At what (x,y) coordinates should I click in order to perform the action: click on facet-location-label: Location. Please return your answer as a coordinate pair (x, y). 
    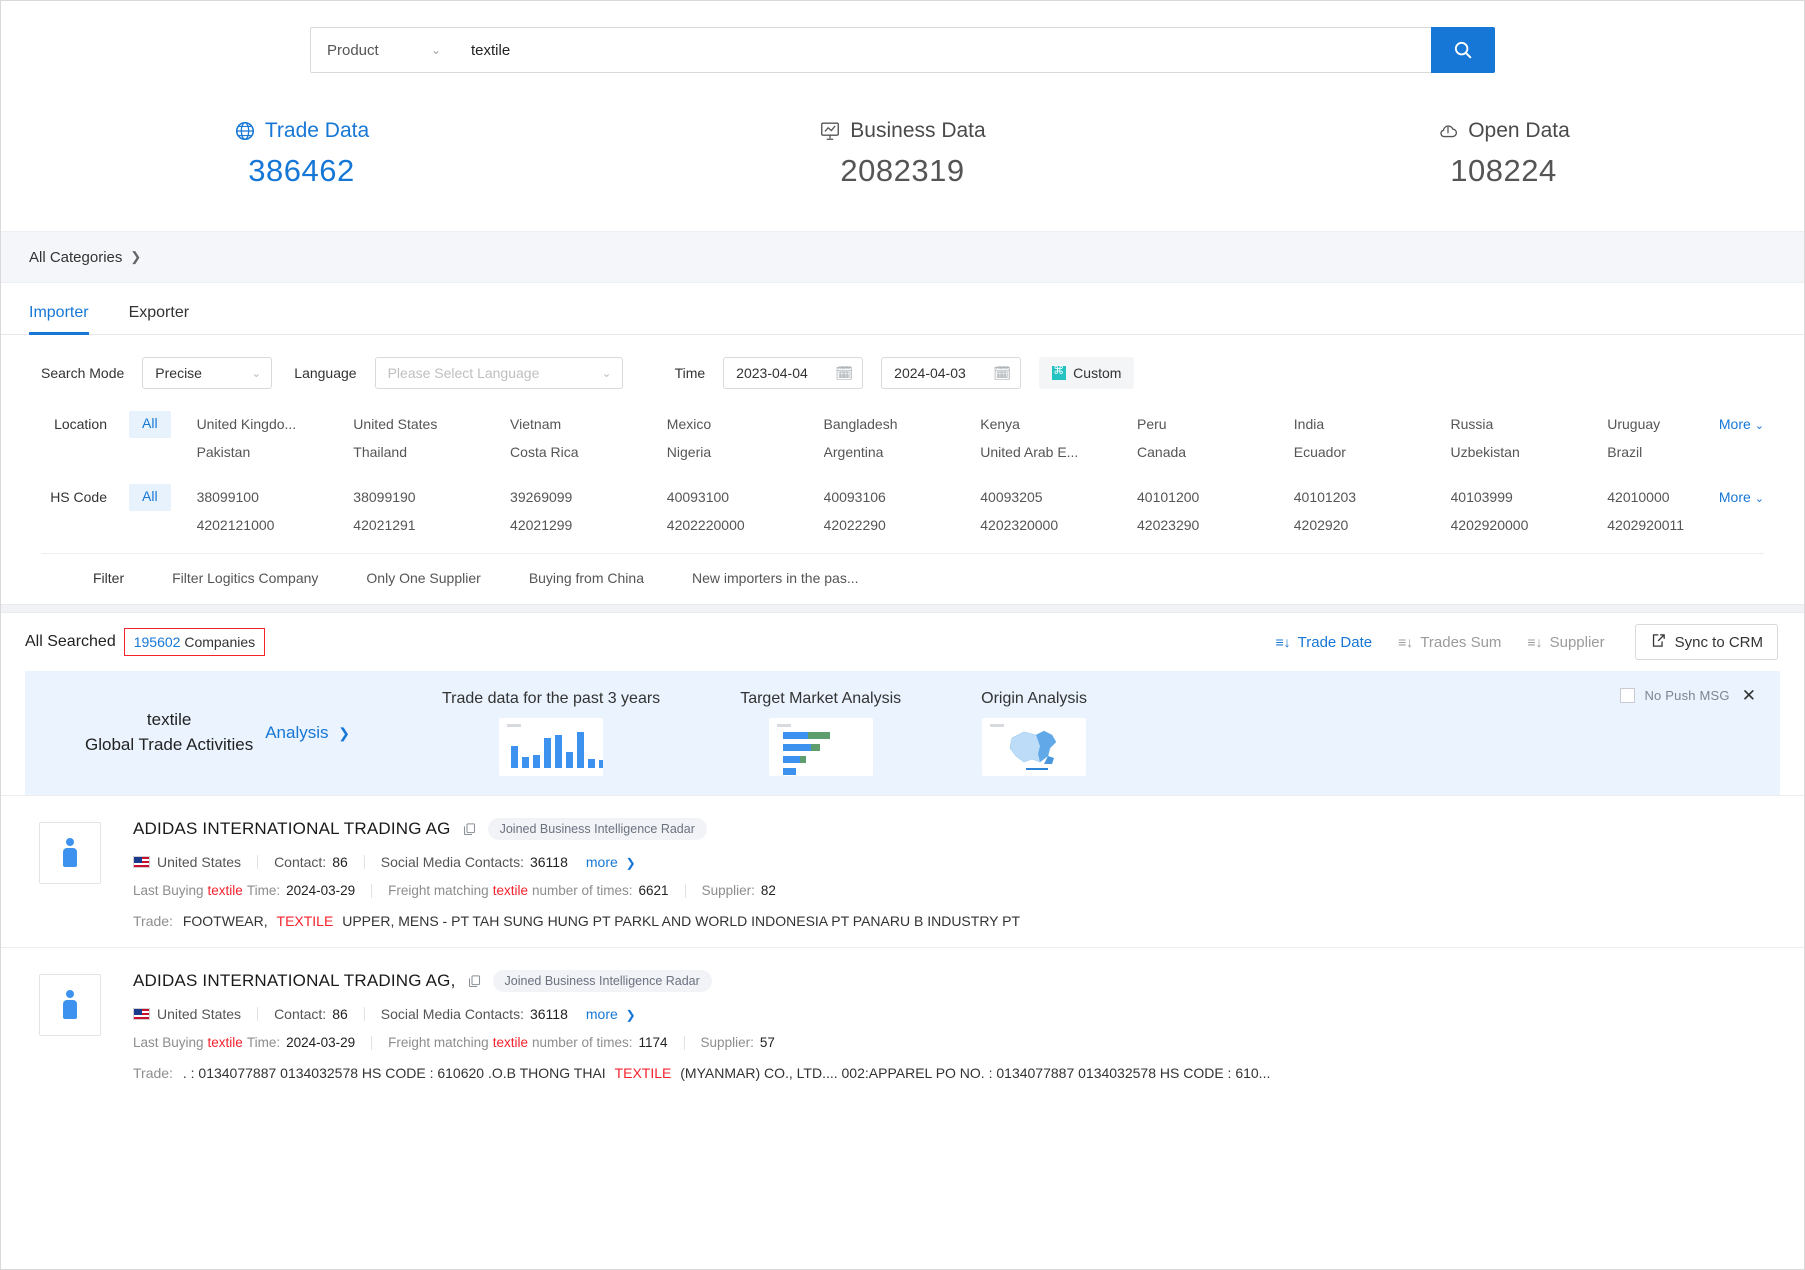
    Looking at the image, I should click on (80, 424).